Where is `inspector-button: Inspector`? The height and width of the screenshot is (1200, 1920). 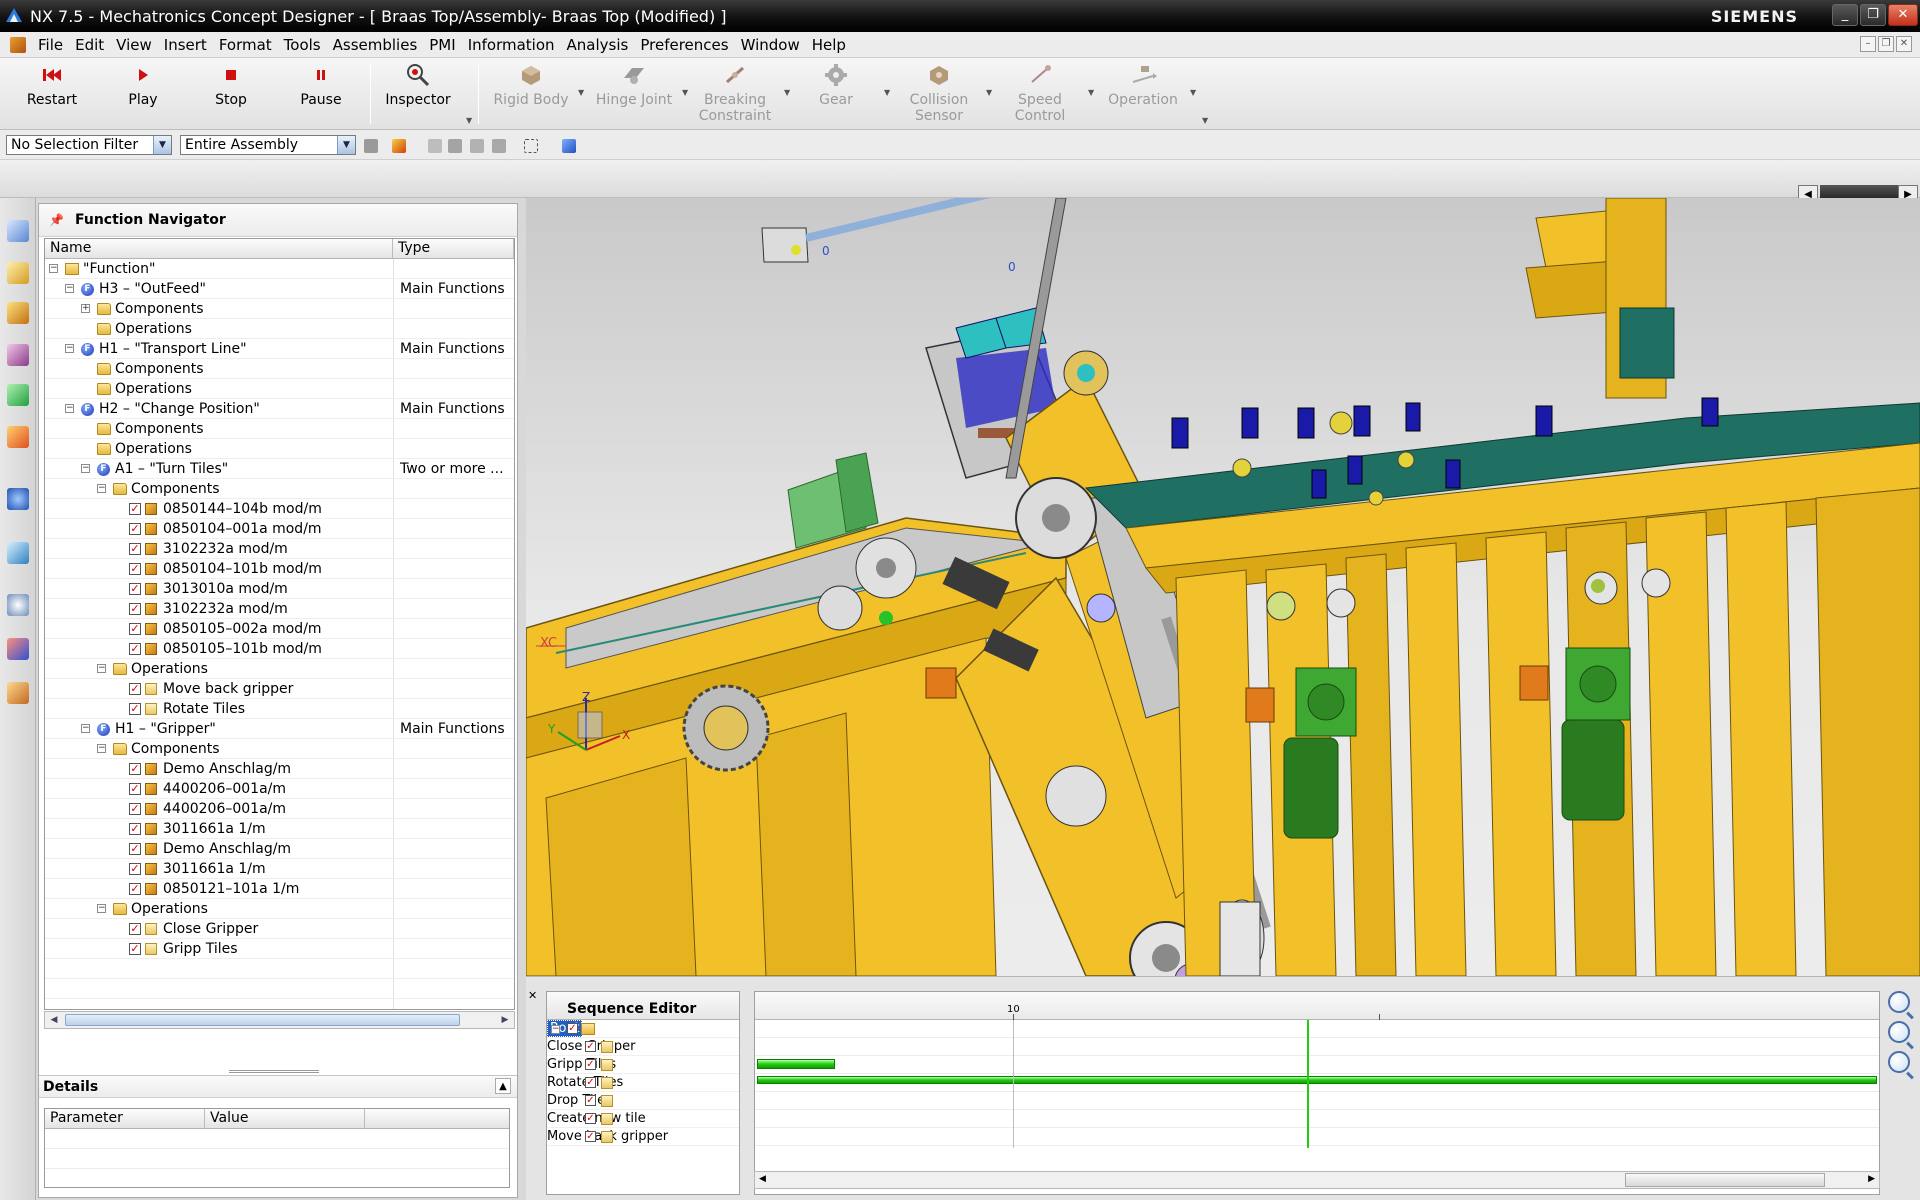 inspector-button: Inspector is located at coordinates (418, 93).